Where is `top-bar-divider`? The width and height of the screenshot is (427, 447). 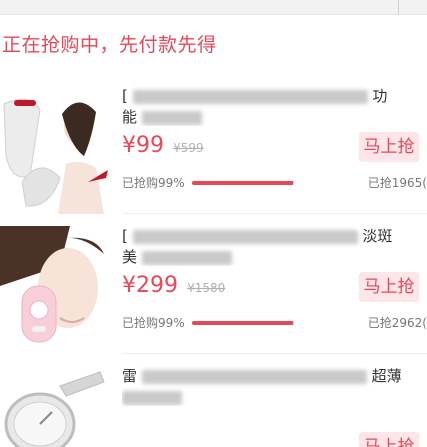 top-bar-divider is located at coordinates (398, 7).